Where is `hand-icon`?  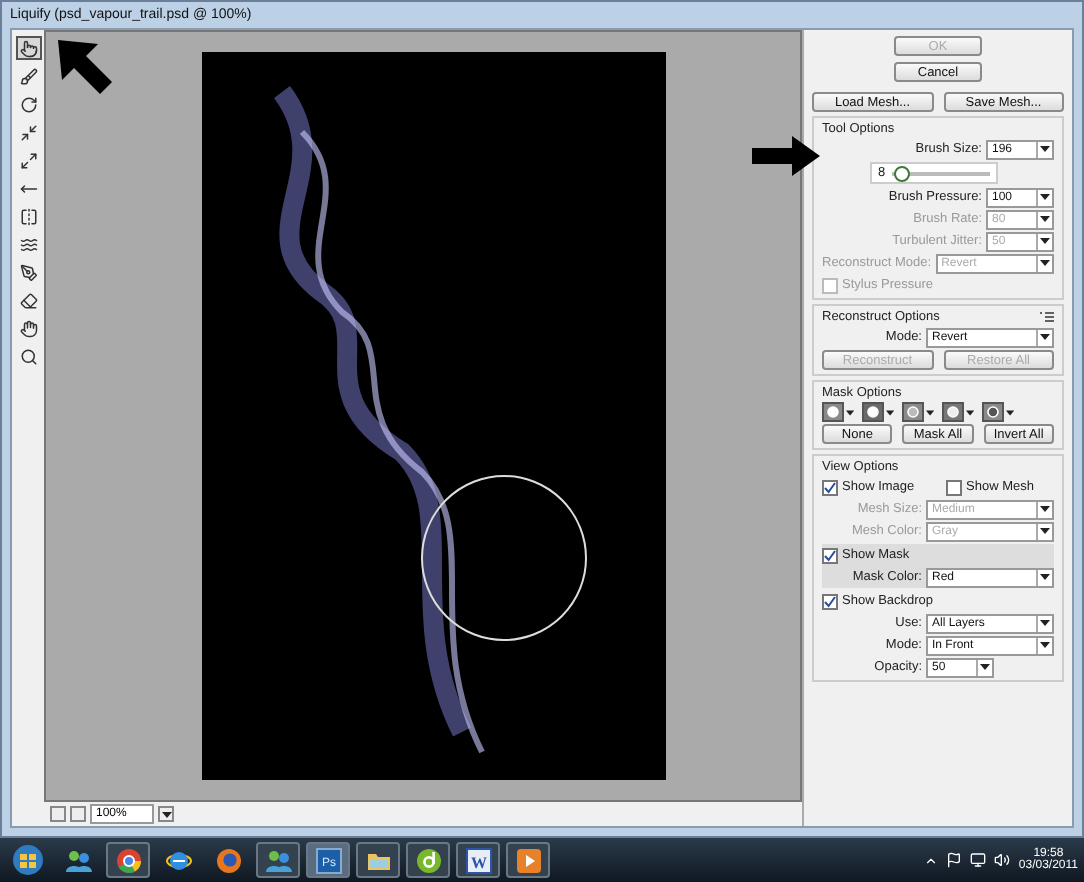 hand-icon is located at coordinates (28, 328).